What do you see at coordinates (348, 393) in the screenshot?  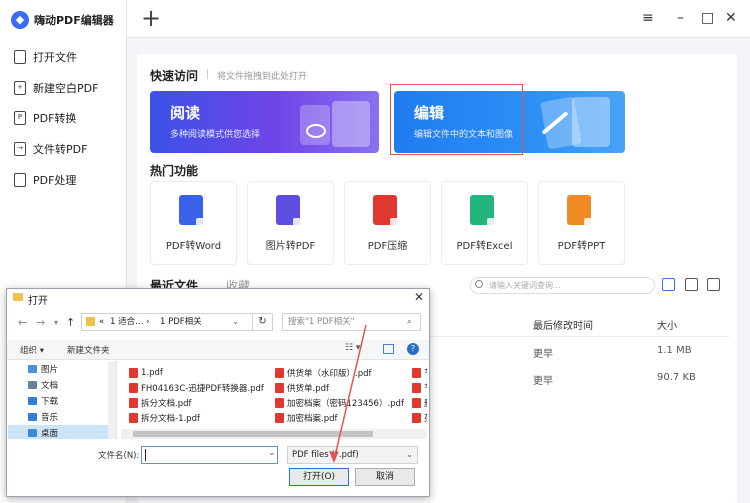 I see `annotation-arrow` at bounding box center [348, 393].